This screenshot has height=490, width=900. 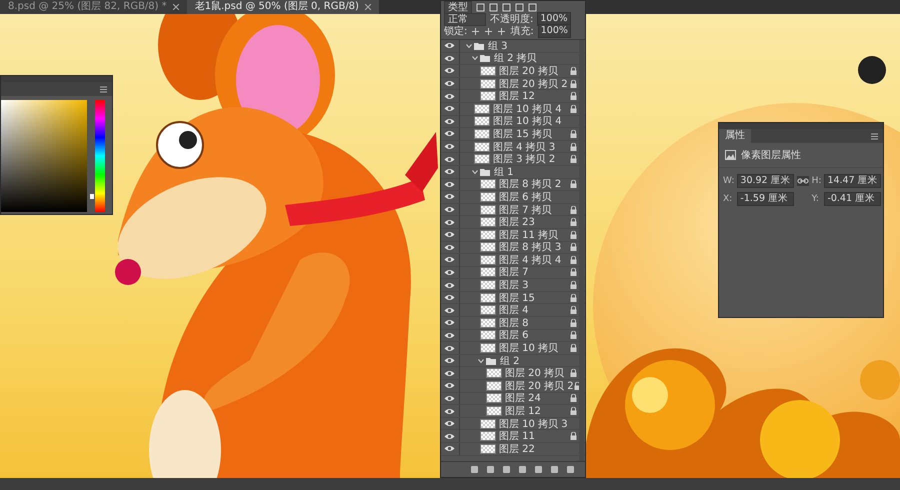 I want to click on width-field: 30.92 厘米, so click(x=765, y=181).